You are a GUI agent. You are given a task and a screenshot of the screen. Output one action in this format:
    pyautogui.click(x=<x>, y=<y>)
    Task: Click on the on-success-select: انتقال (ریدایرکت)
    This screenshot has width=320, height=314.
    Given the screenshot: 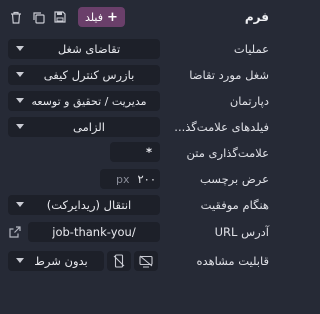 What is the action you would take?
    pyautogui.click(x=84, y=205)
    